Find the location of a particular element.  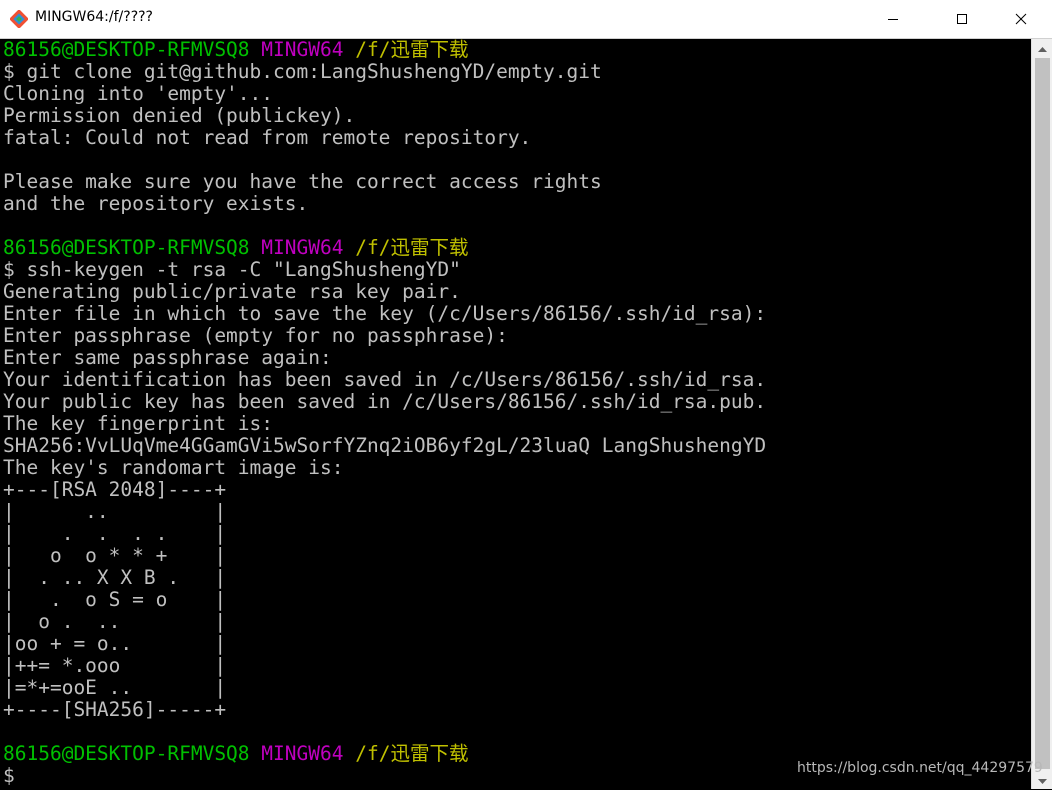

randomart-line: | o . .. | is located at coordinates (115, 621).